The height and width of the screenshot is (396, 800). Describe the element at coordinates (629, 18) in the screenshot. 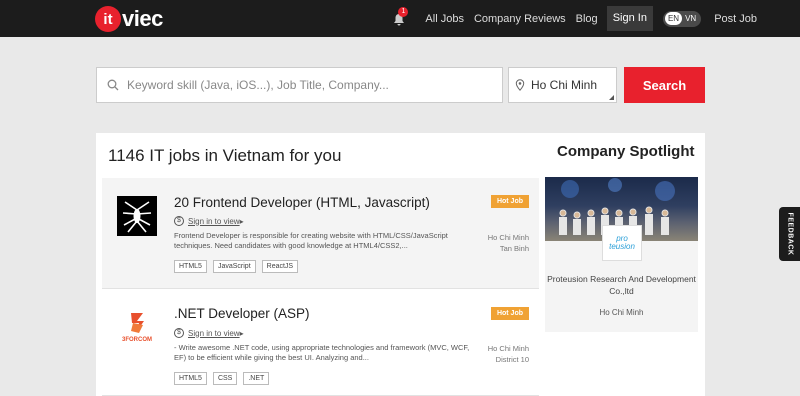

I see `sign-in-button: Sign In` at that location.